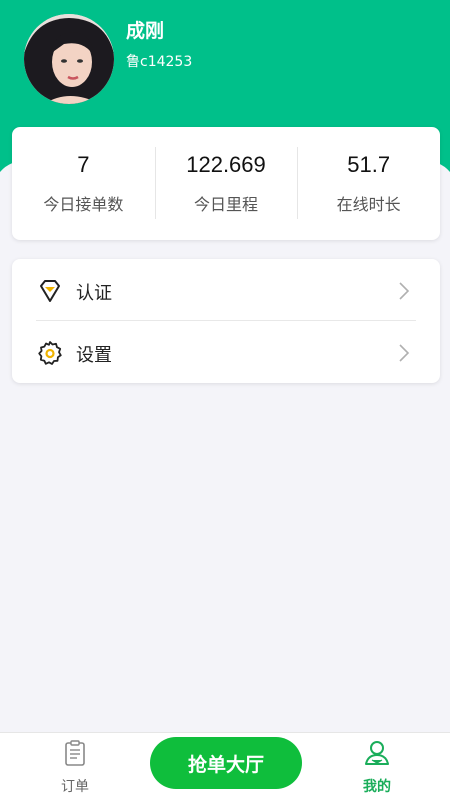 Image resolution: width=450 pixels, height=800 pixels. Describe the element at coordinates (226, 204) in the screenshot. I see `stat-label: 今日里程` at that location.